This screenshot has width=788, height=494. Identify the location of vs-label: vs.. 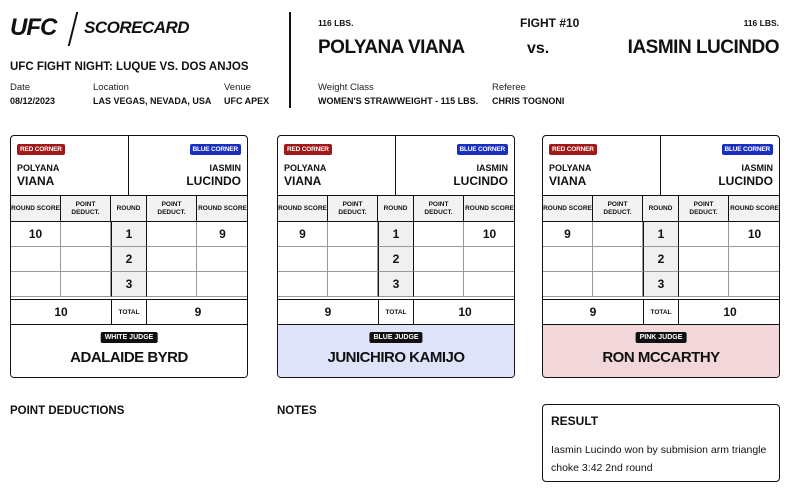
(538, 48).